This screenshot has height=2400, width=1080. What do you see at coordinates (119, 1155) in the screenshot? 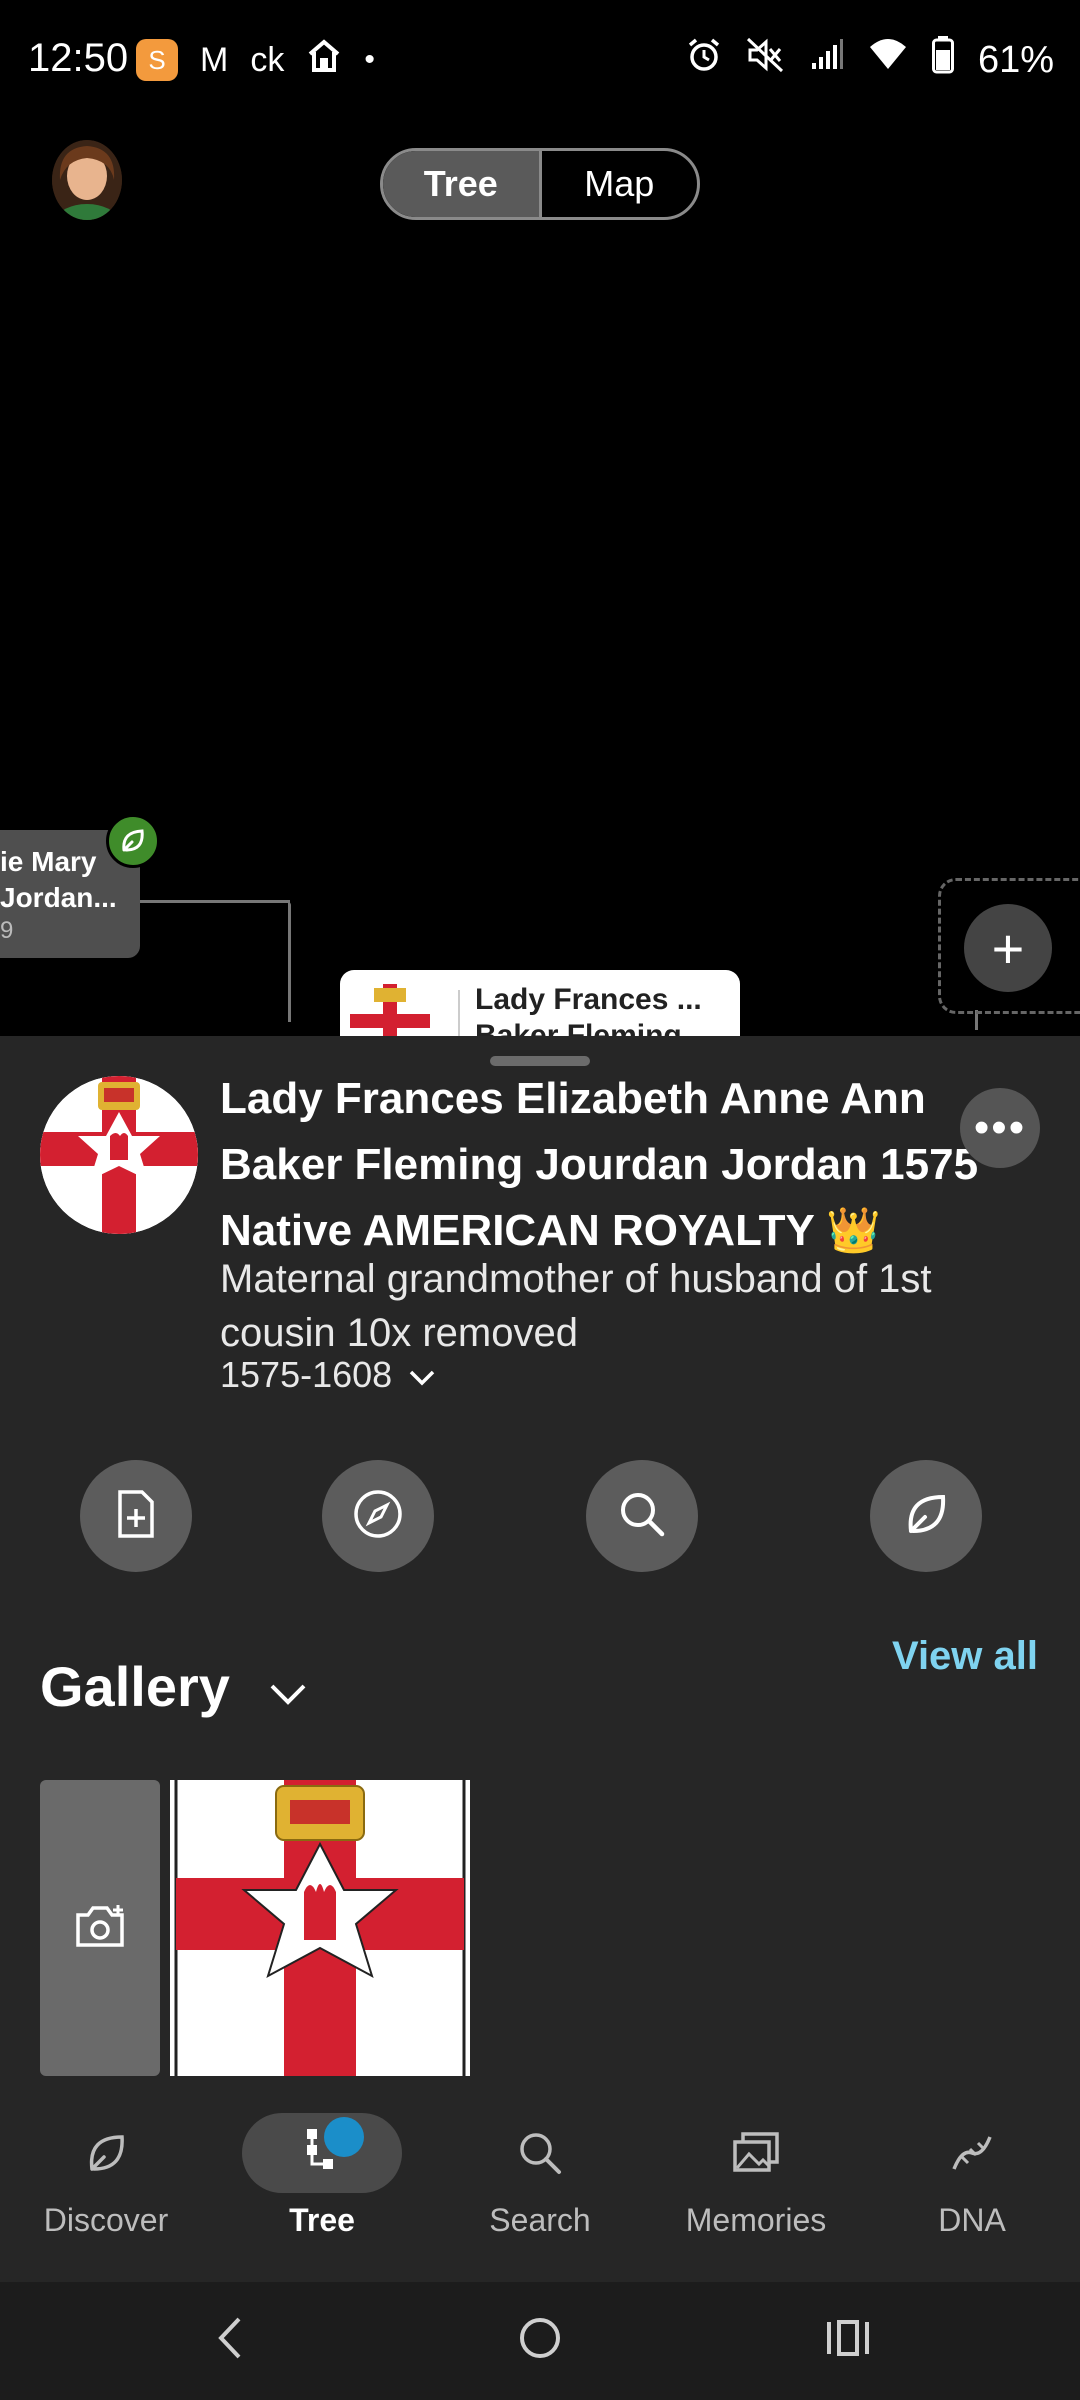
I see `person-avatar` at bounding box center [119, 1155].